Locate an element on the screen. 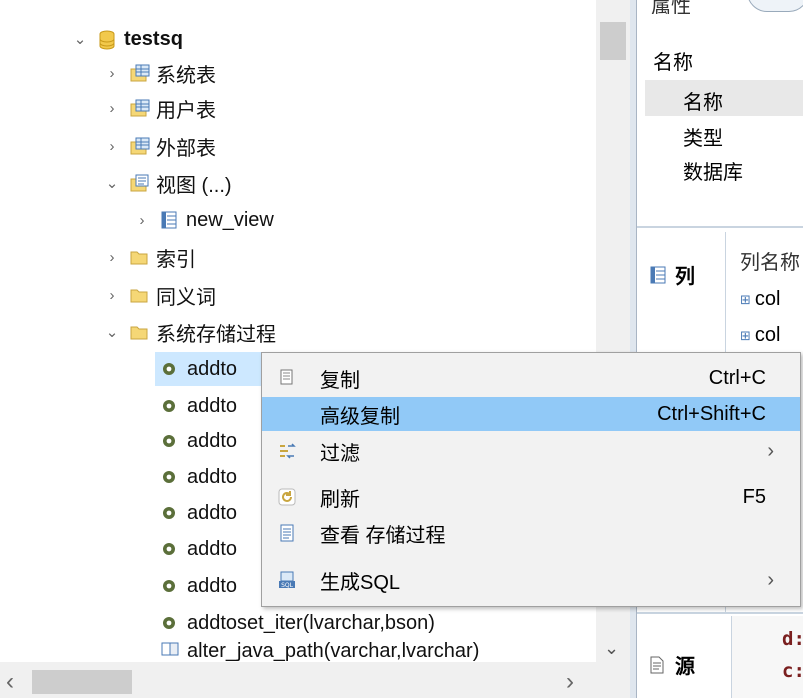 This screenshot has width=803, height=698. property-name: 名称 is located at coordinates (703, 103).